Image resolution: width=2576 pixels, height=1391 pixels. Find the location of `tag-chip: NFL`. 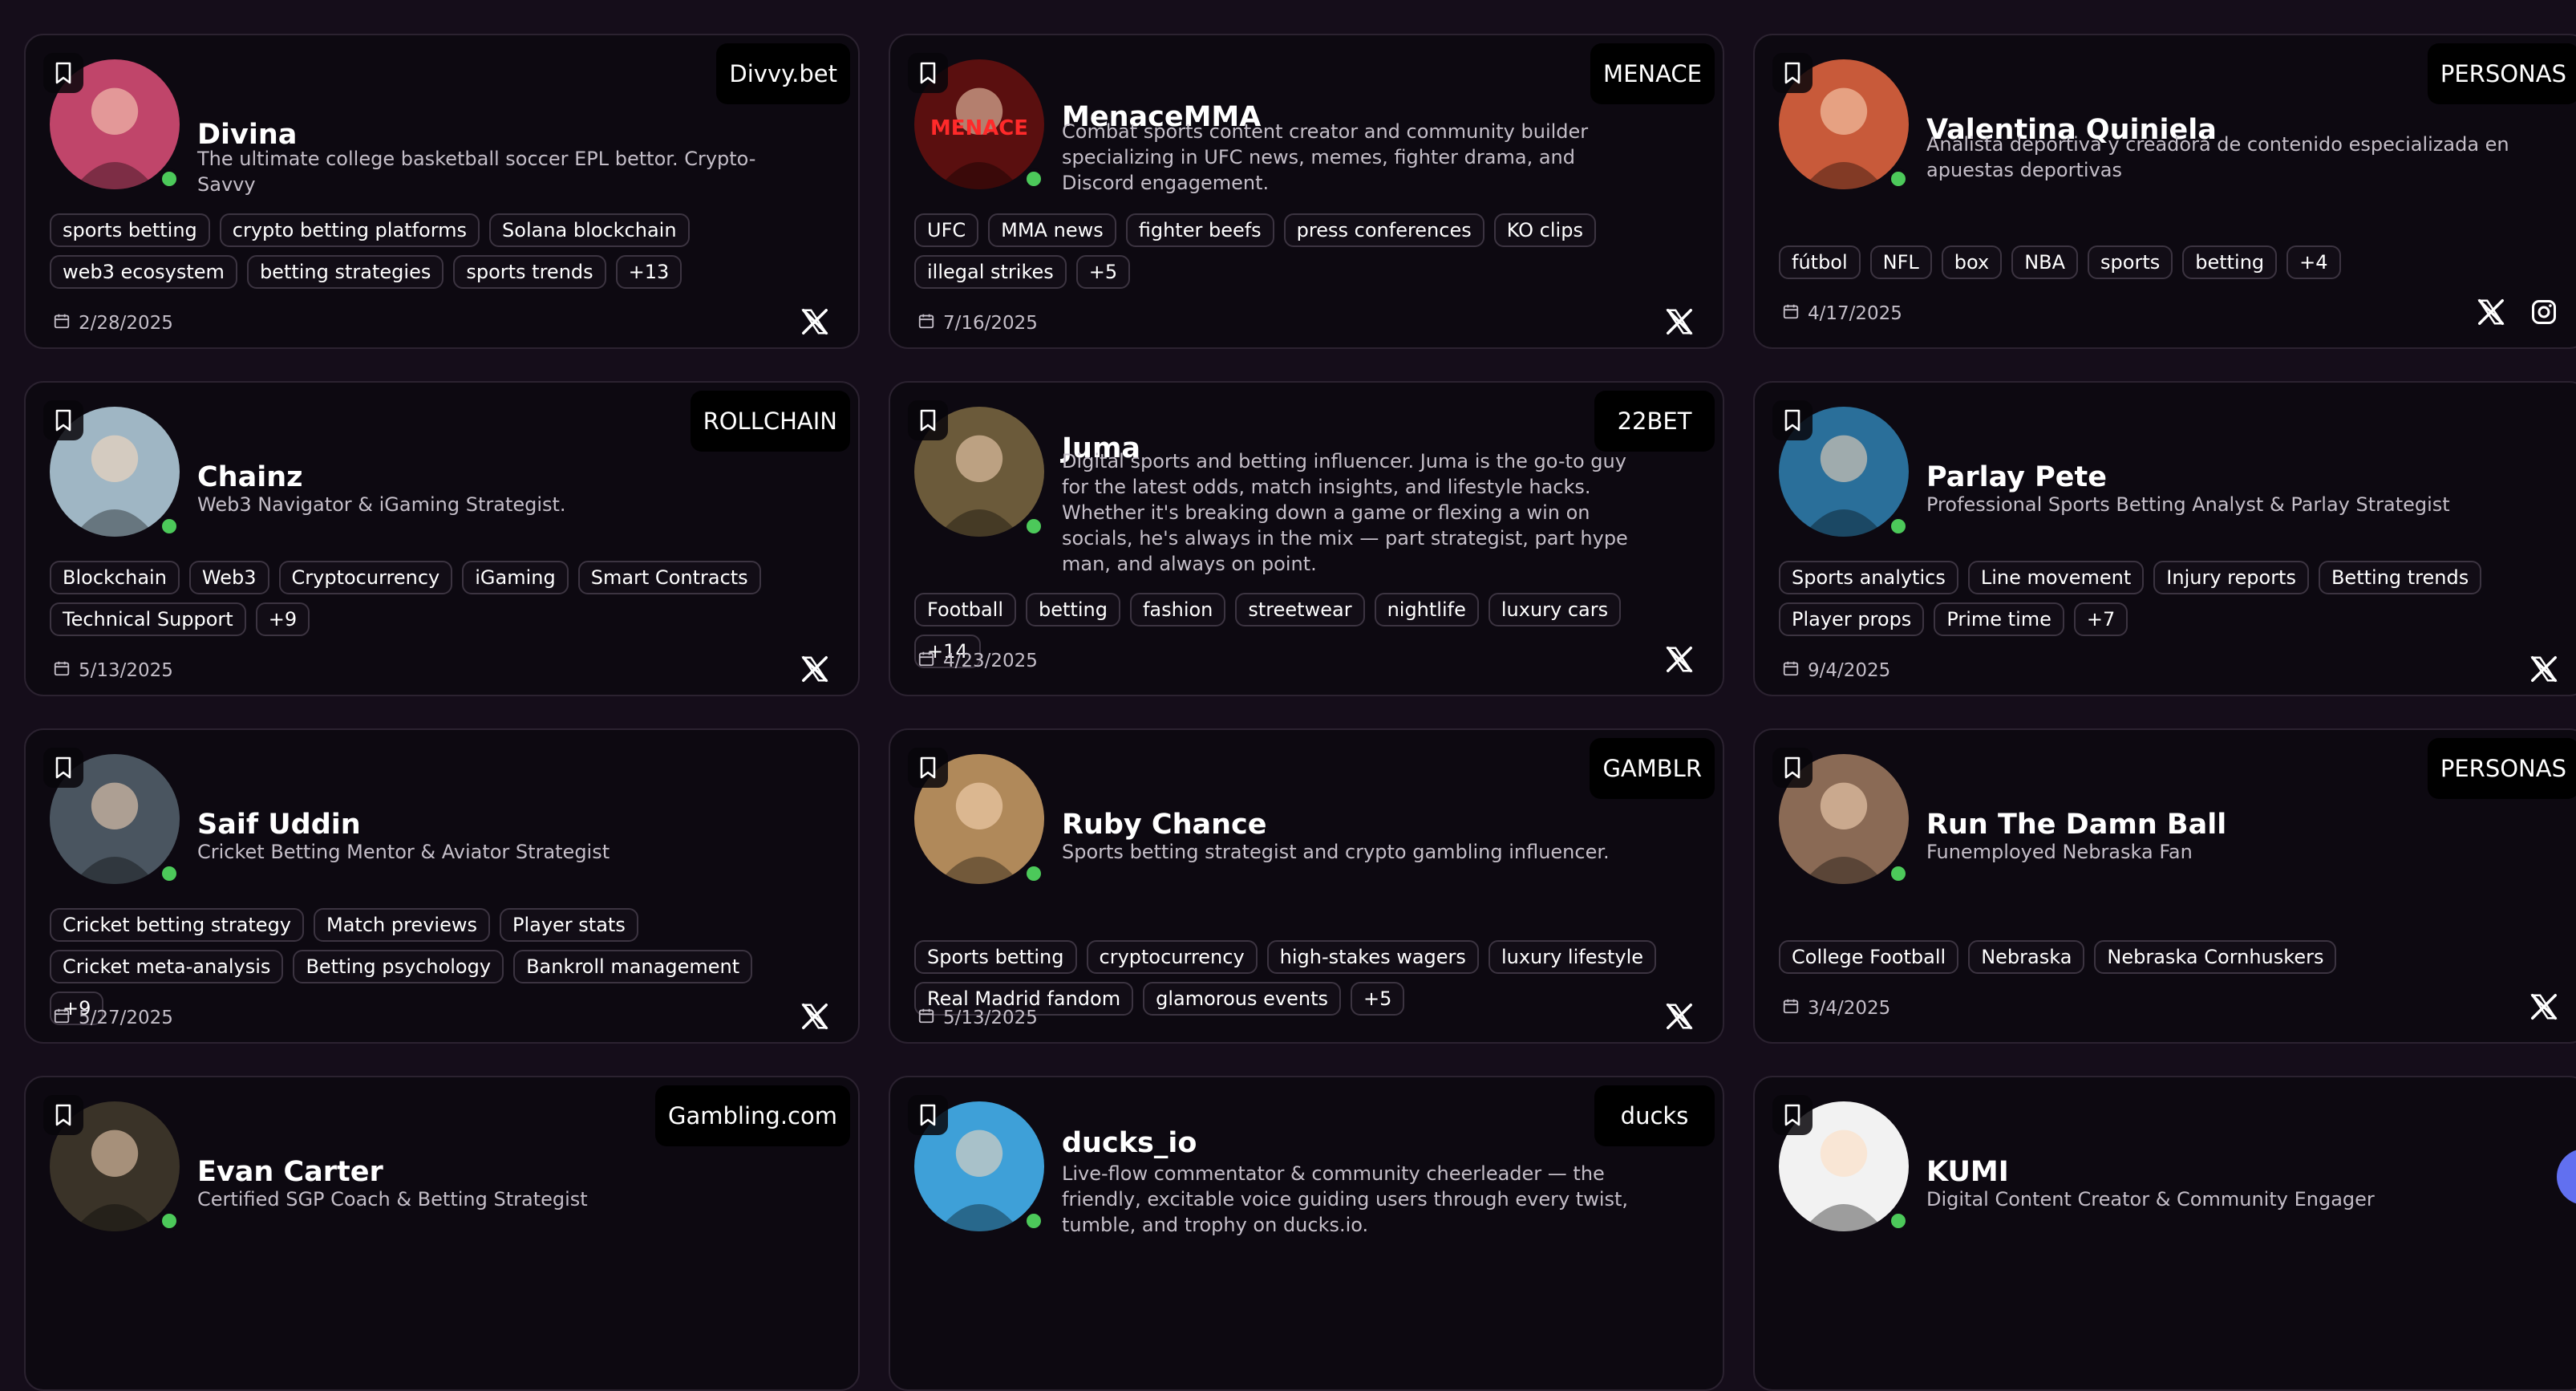

tag-chip: NFL is located at coordinates (1900, 262).